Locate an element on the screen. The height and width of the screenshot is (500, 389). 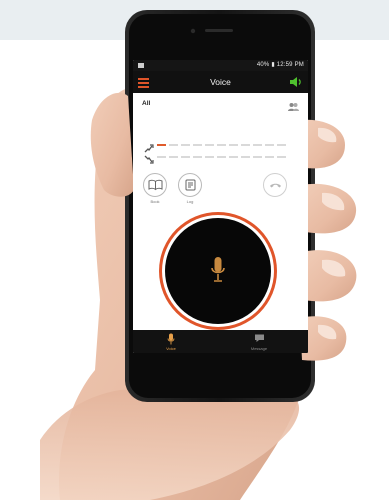
book-button is located at coordinates (155, 185).